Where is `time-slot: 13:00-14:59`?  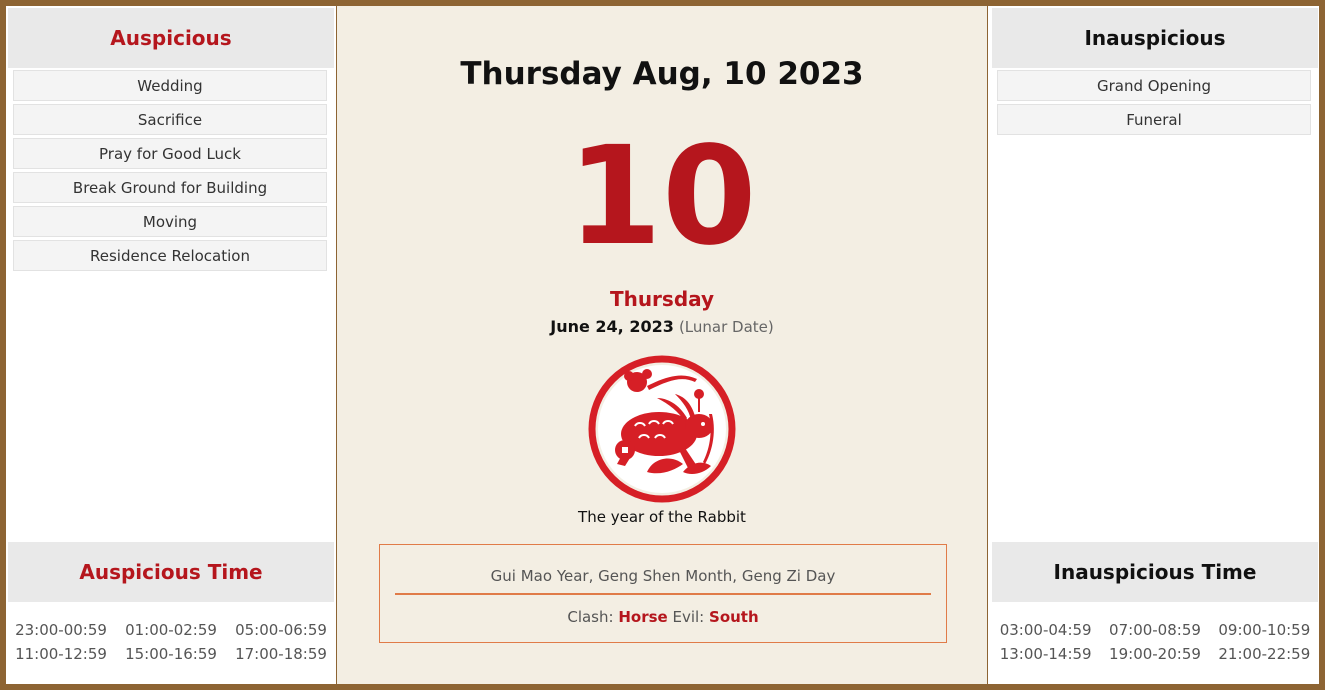
time-slot: 13:00-14:59 is located at coordinates (1045, 654).